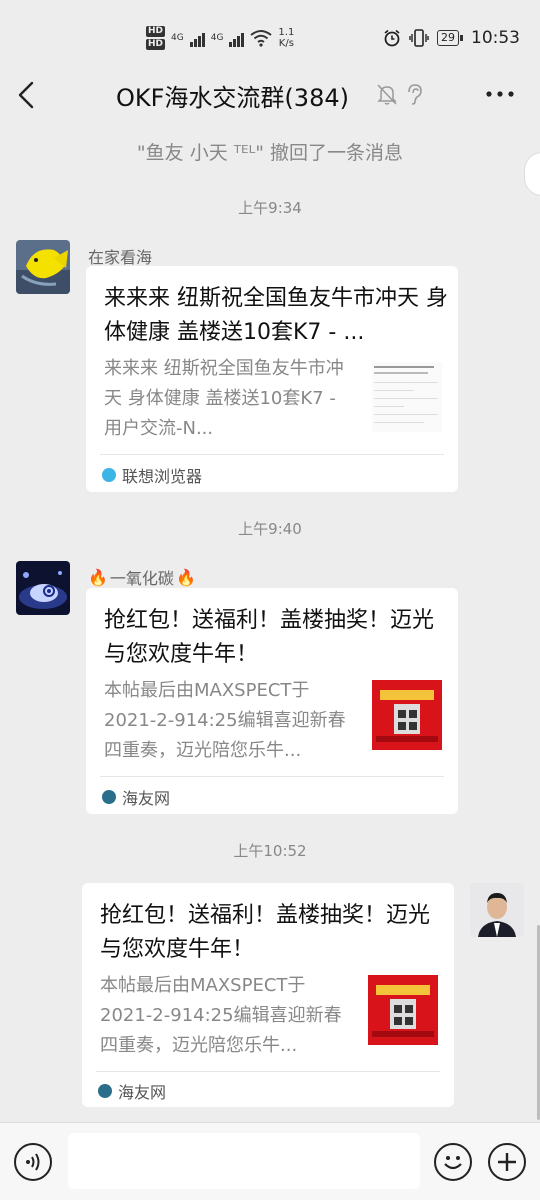 This screenshot has width=540, height=1200. I want to click on lenovo-browser-icon, so click(109, 475).